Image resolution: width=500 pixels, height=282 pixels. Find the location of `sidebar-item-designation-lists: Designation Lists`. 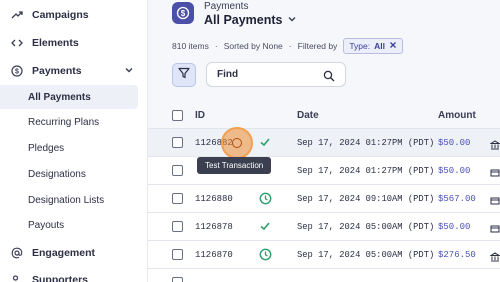

sidebar-item-designation-lists: Designation Lists is located at coordinates (74, 200).